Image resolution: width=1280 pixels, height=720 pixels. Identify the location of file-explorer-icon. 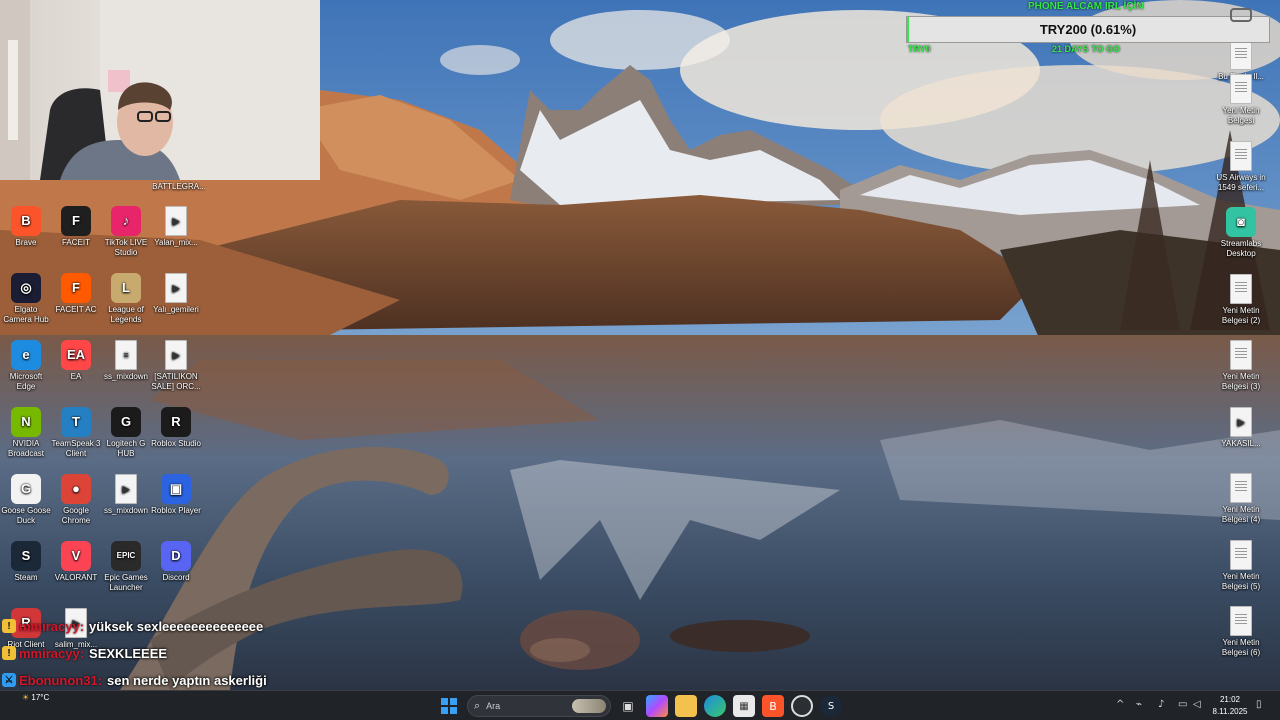
(686, 706).